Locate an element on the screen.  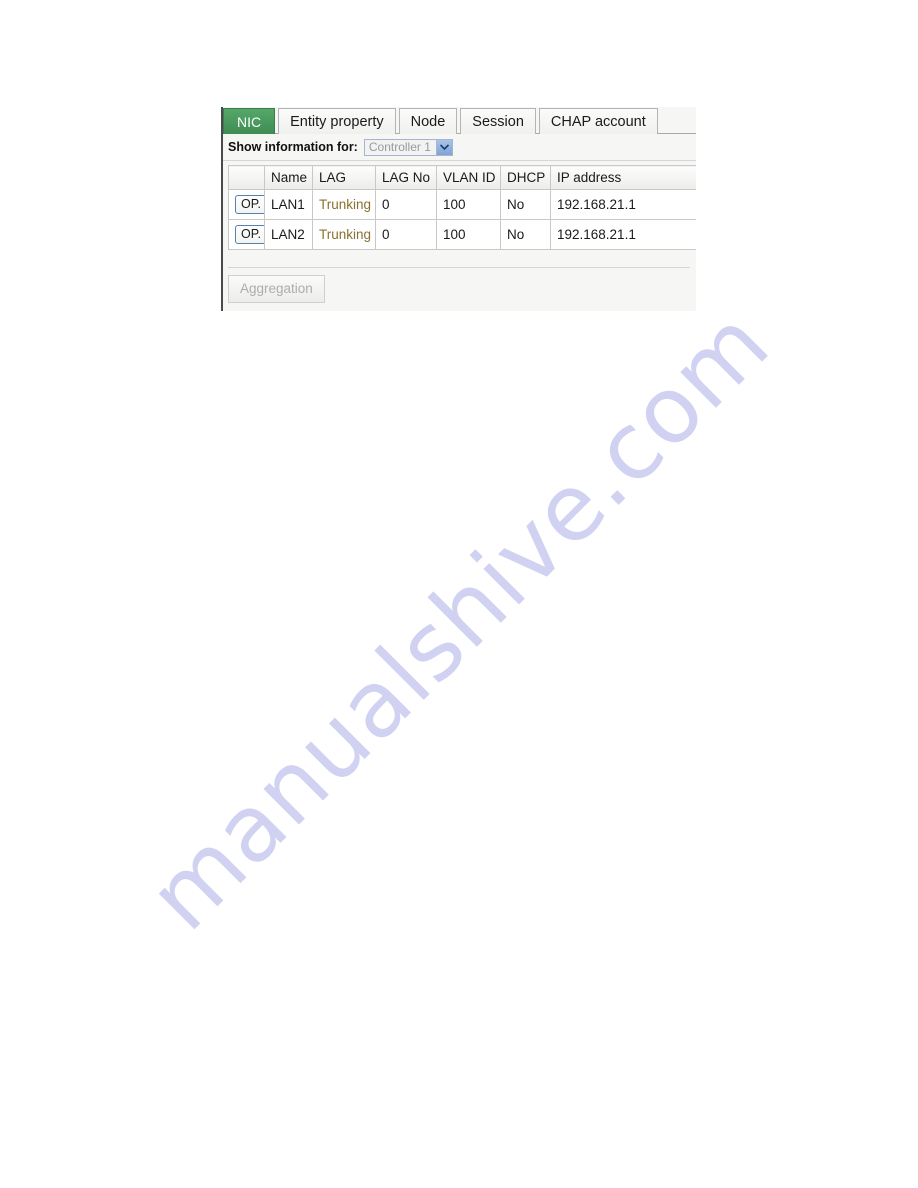
table-row: OP. LAN2 Trunking 0 100 No 192.168.21.1 is located at coordinates (462, 234).